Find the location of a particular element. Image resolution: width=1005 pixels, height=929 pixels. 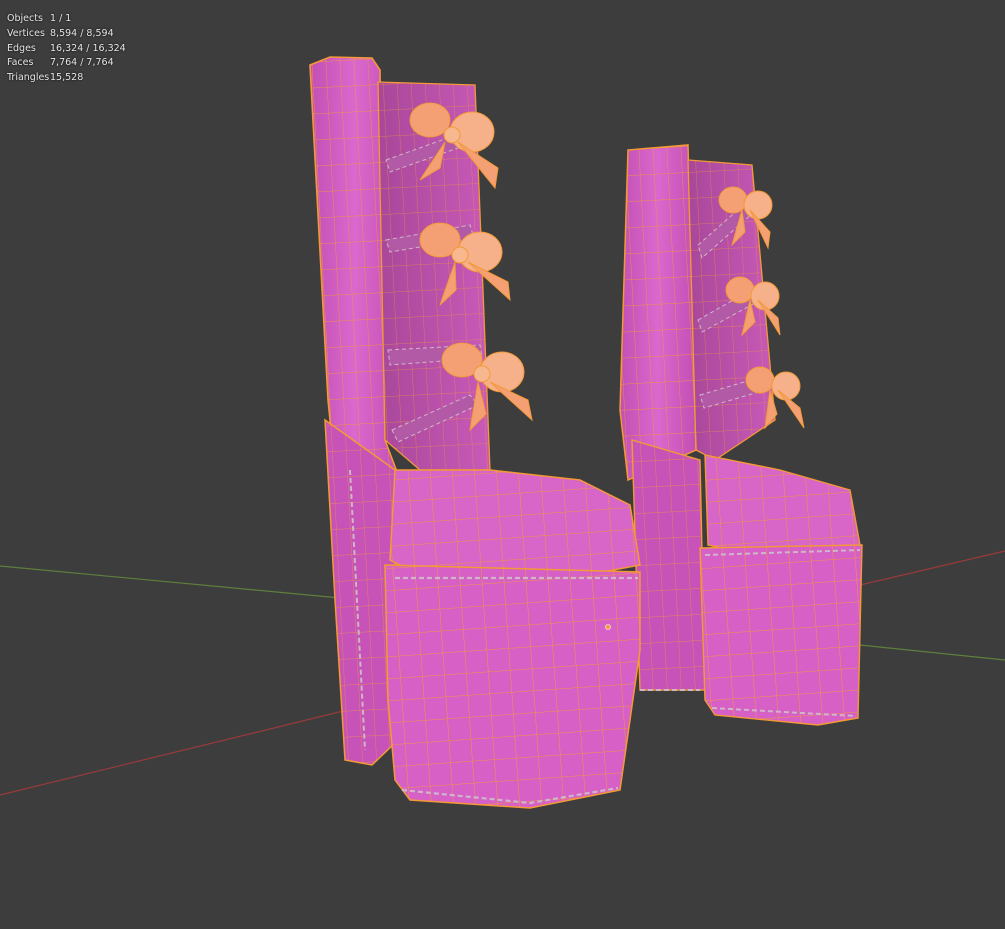

stat-label: Edges is located at coordinates (21, 48).